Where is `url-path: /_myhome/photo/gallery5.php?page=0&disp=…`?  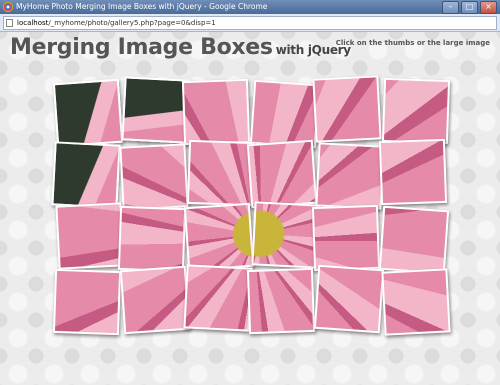
url-path: /_myhome/photo/gallery5.php?page=0&disp=… is located at coordinates (132, 23).